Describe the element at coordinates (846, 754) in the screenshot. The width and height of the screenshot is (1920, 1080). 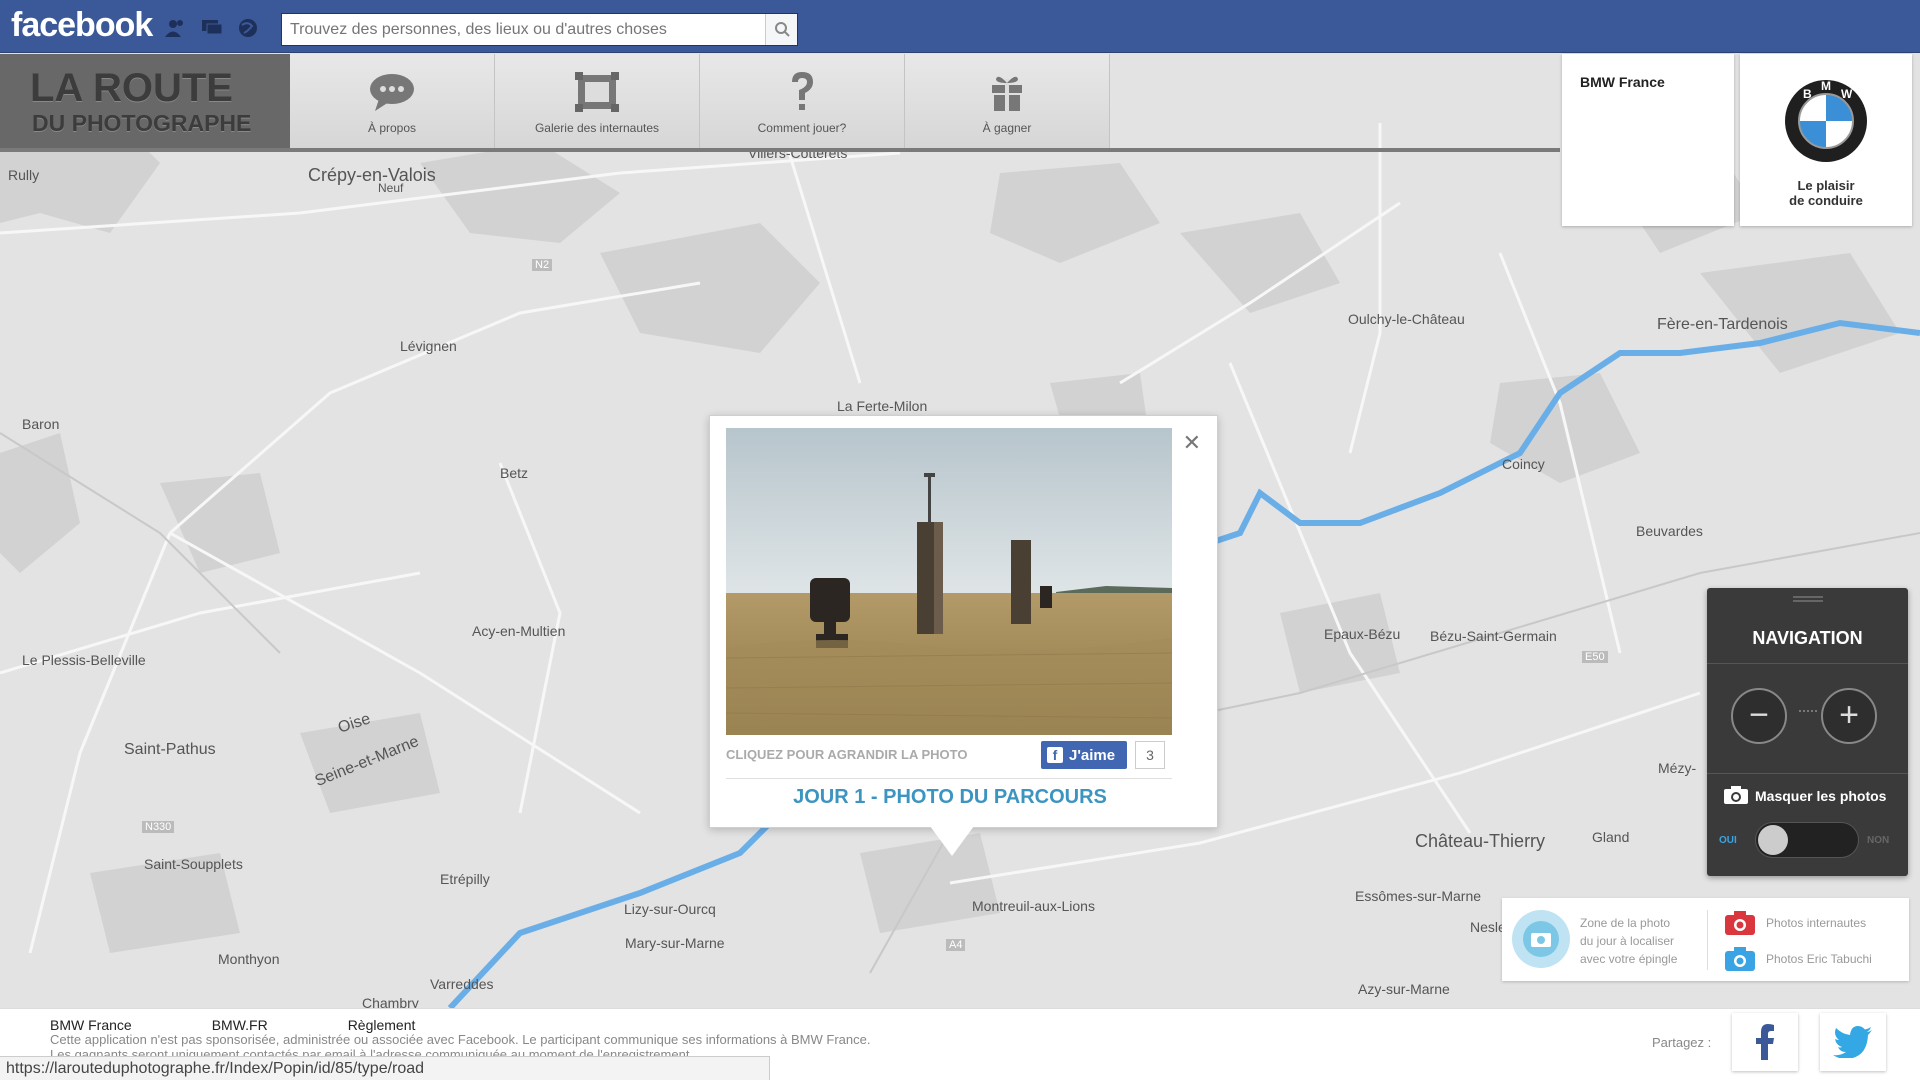
I see `enlarge-photo-hint: CLIQUEZ POUR AGRANDIR LA PHOTO` at that location.